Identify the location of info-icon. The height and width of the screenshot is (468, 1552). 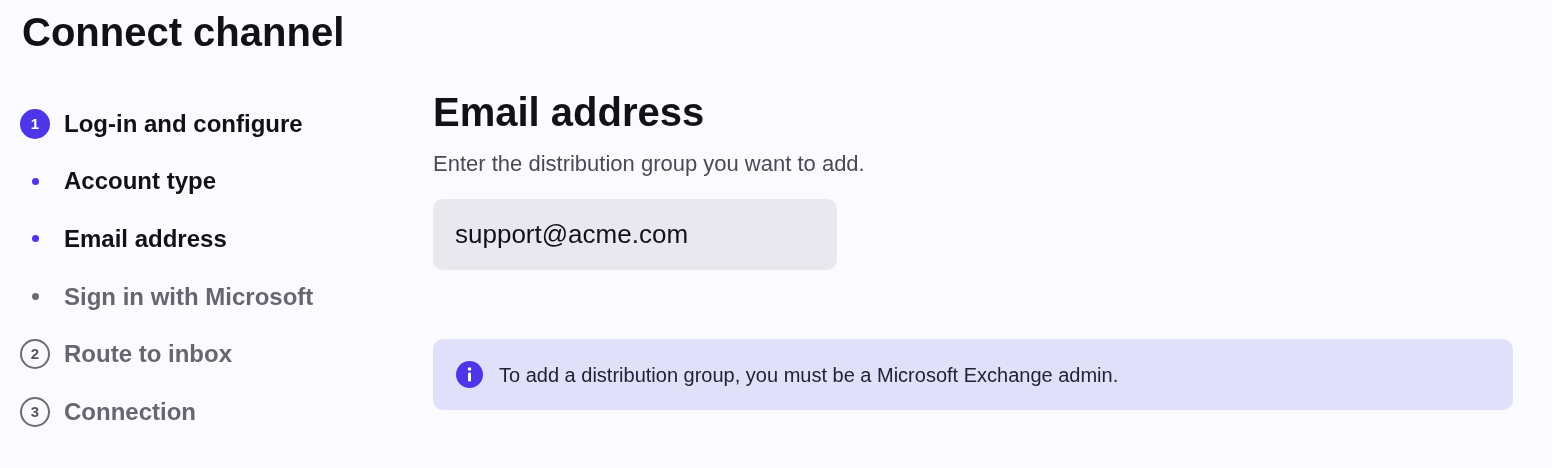
(469, 374).